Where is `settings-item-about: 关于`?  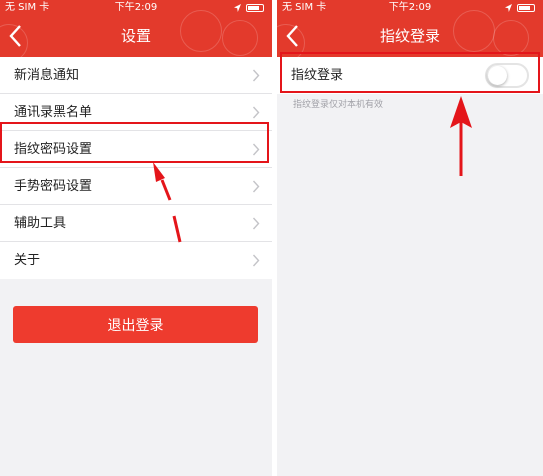 settings-item-about: 关于 is located at coordinates (136, 260).